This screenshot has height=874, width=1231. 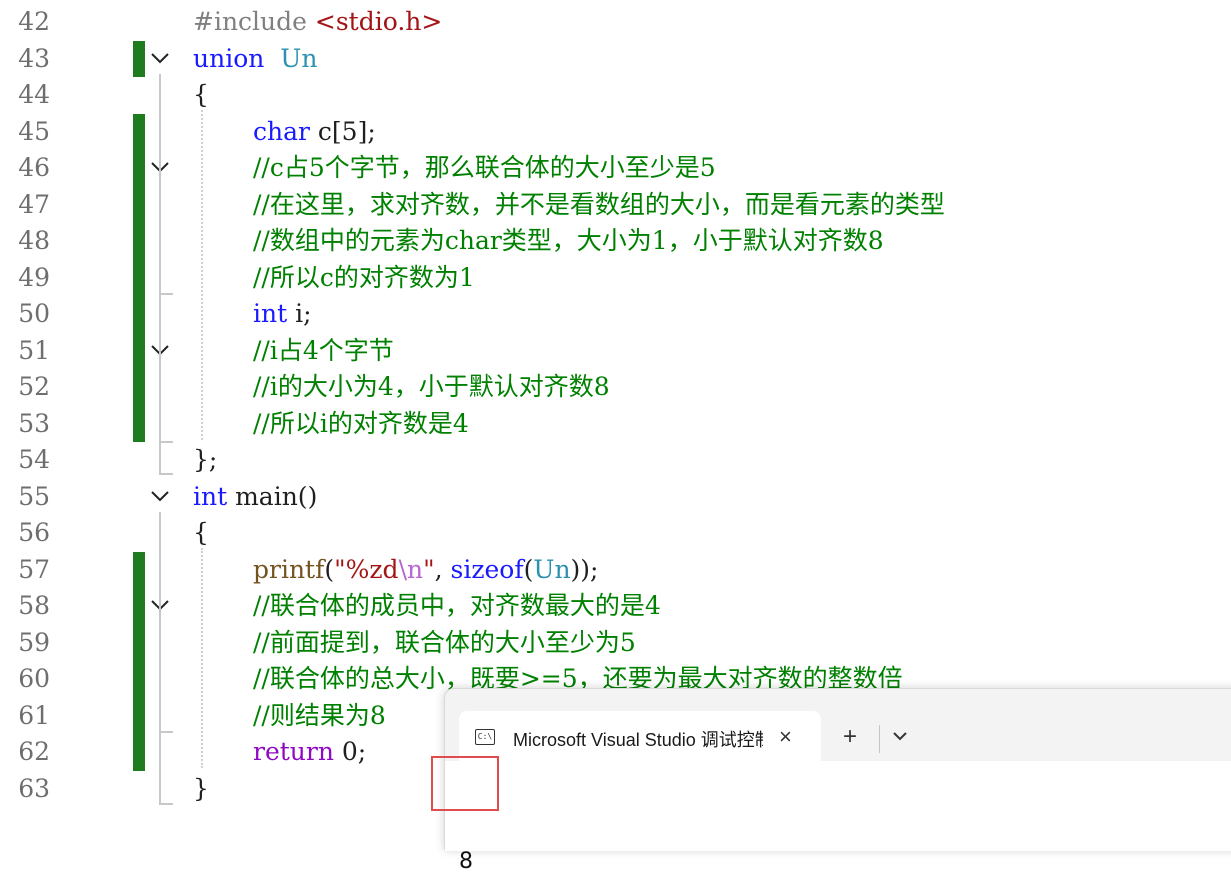 I want to click on code-line: 48 //数组中的元素为char类型，大小为1，小于默认对齐数8, so click(x=615, y=241).